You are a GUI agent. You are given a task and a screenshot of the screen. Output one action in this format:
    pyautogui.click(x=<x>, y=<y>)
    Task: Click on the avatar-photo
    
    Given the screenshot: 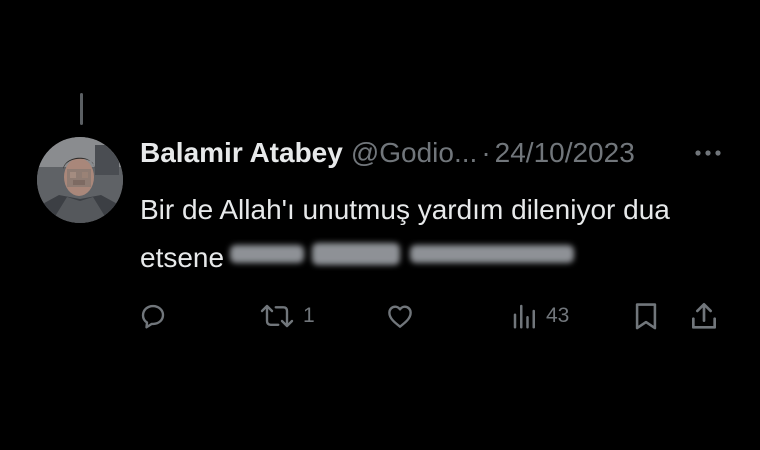 What is the action you would take?
    pyautogui.click(x=80, y=180)
    